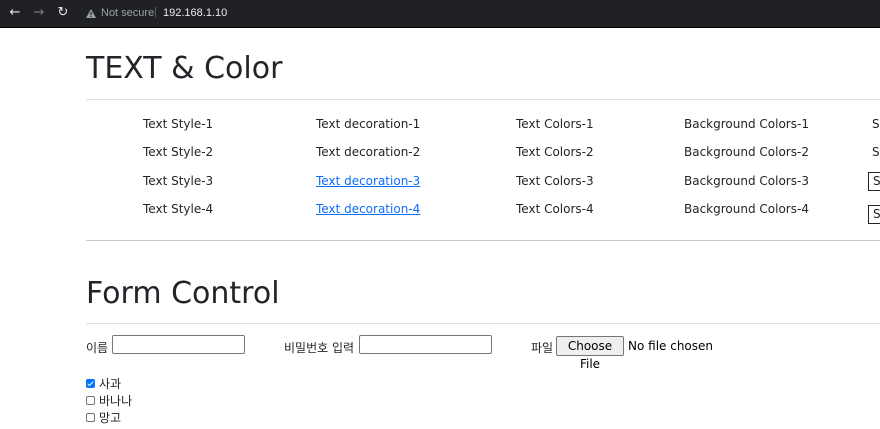 This screenshot has width=880, height=429. I want to click on text-colors-cell: Text Colors-1, so click(555, 124).